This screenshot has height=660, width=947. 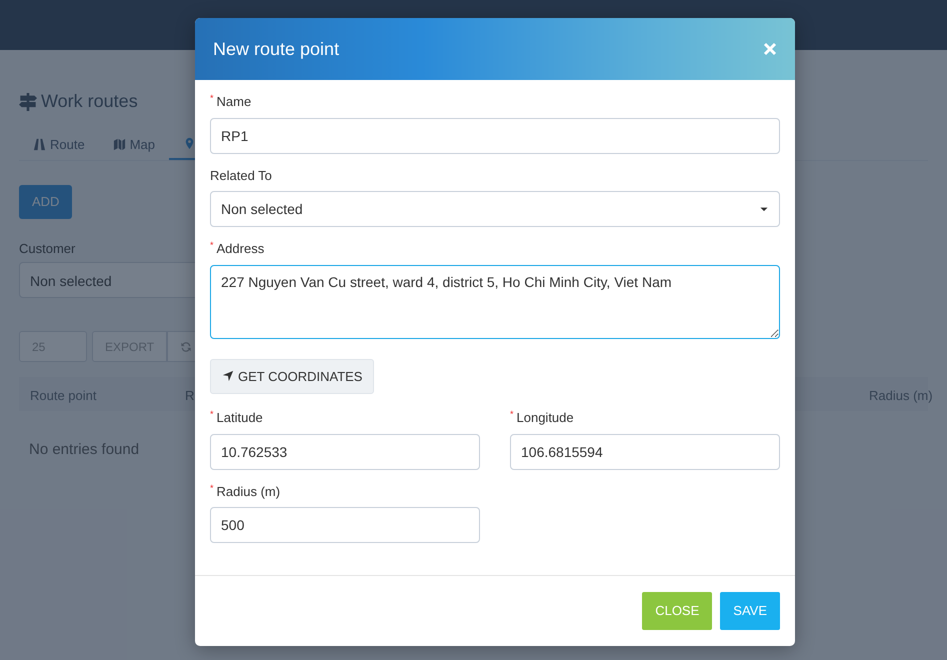 I want to click on input-field: 10.762533, so click(x=345, y=452).